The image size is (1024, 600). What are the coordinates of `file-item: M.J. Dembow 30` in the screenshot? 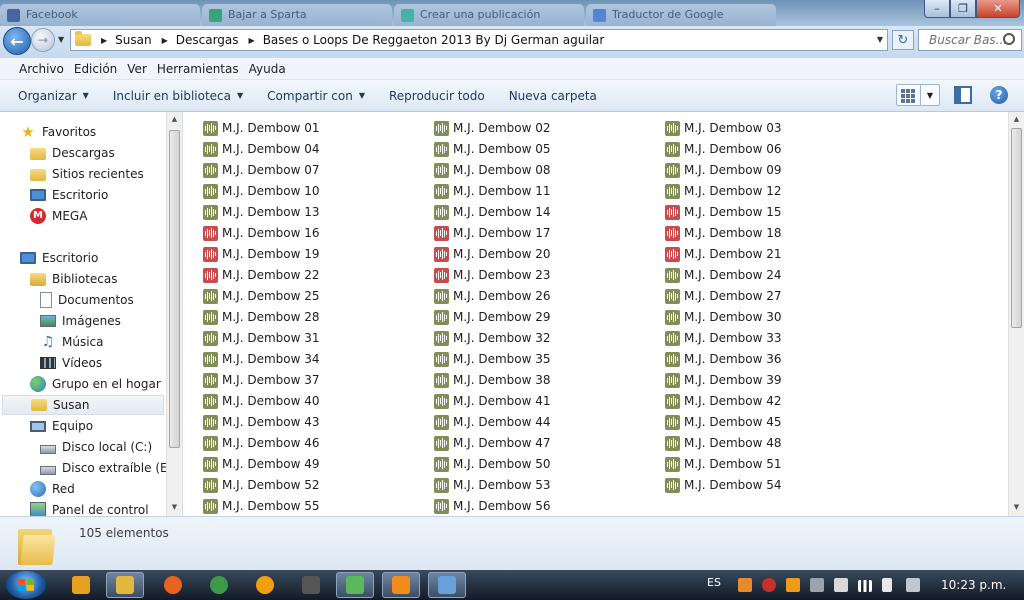 It's located at (723, 317).